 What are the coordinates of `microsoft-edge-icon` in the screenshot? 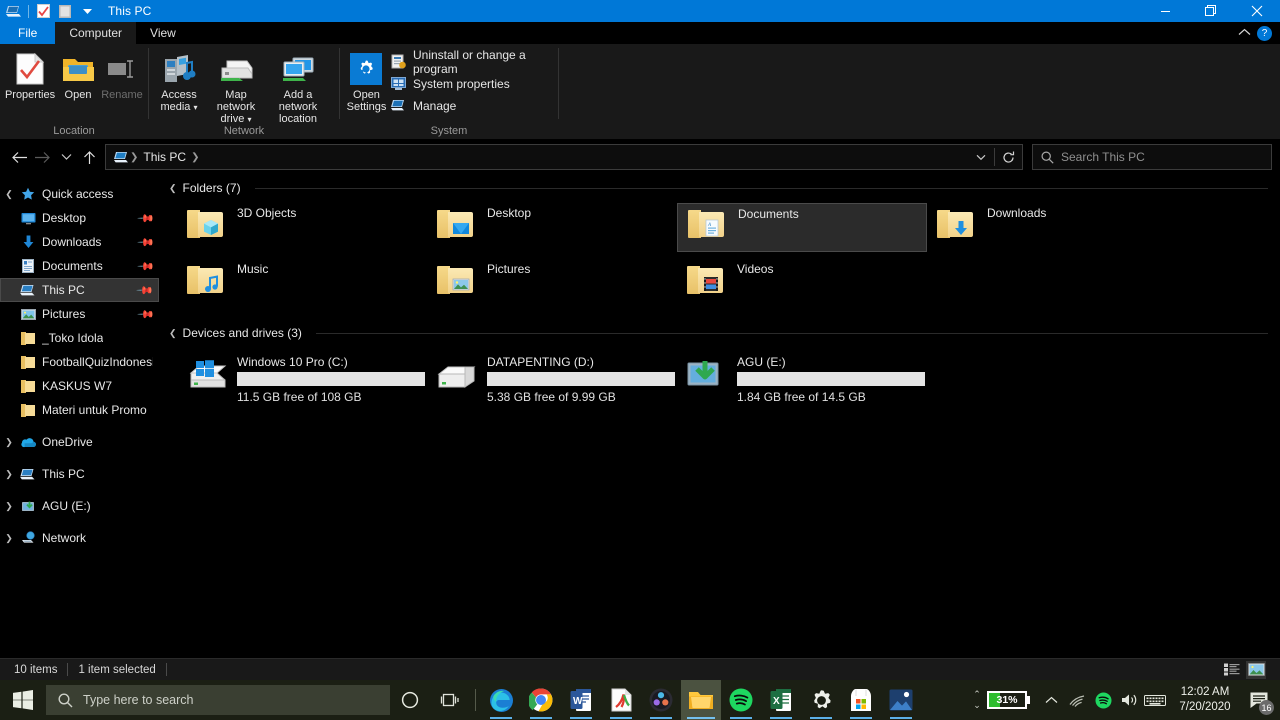 It's located at (501, 700).